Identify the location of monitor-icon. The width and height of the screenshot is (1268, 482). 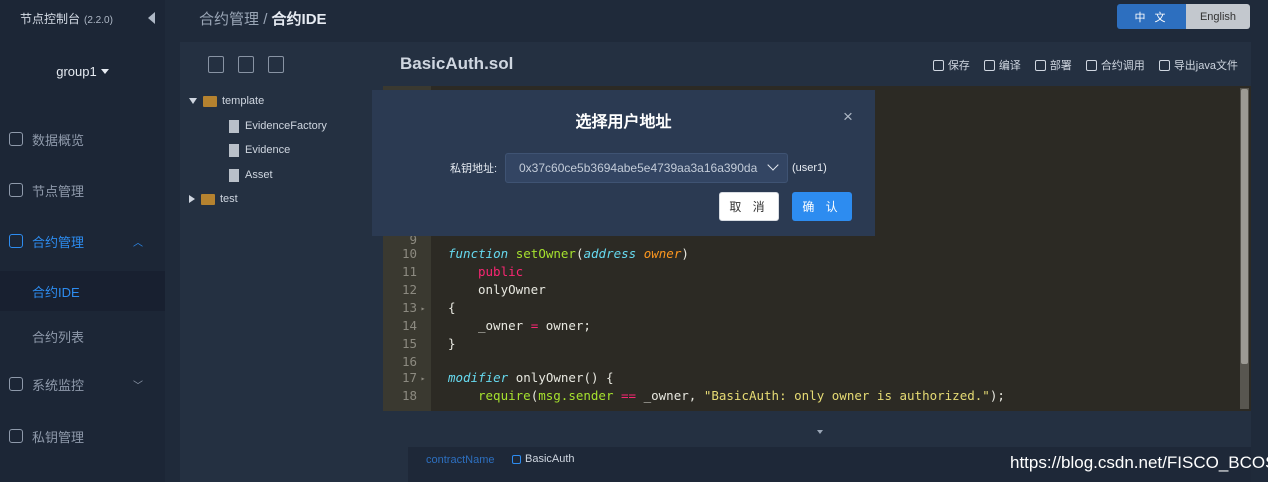
(16, 384).